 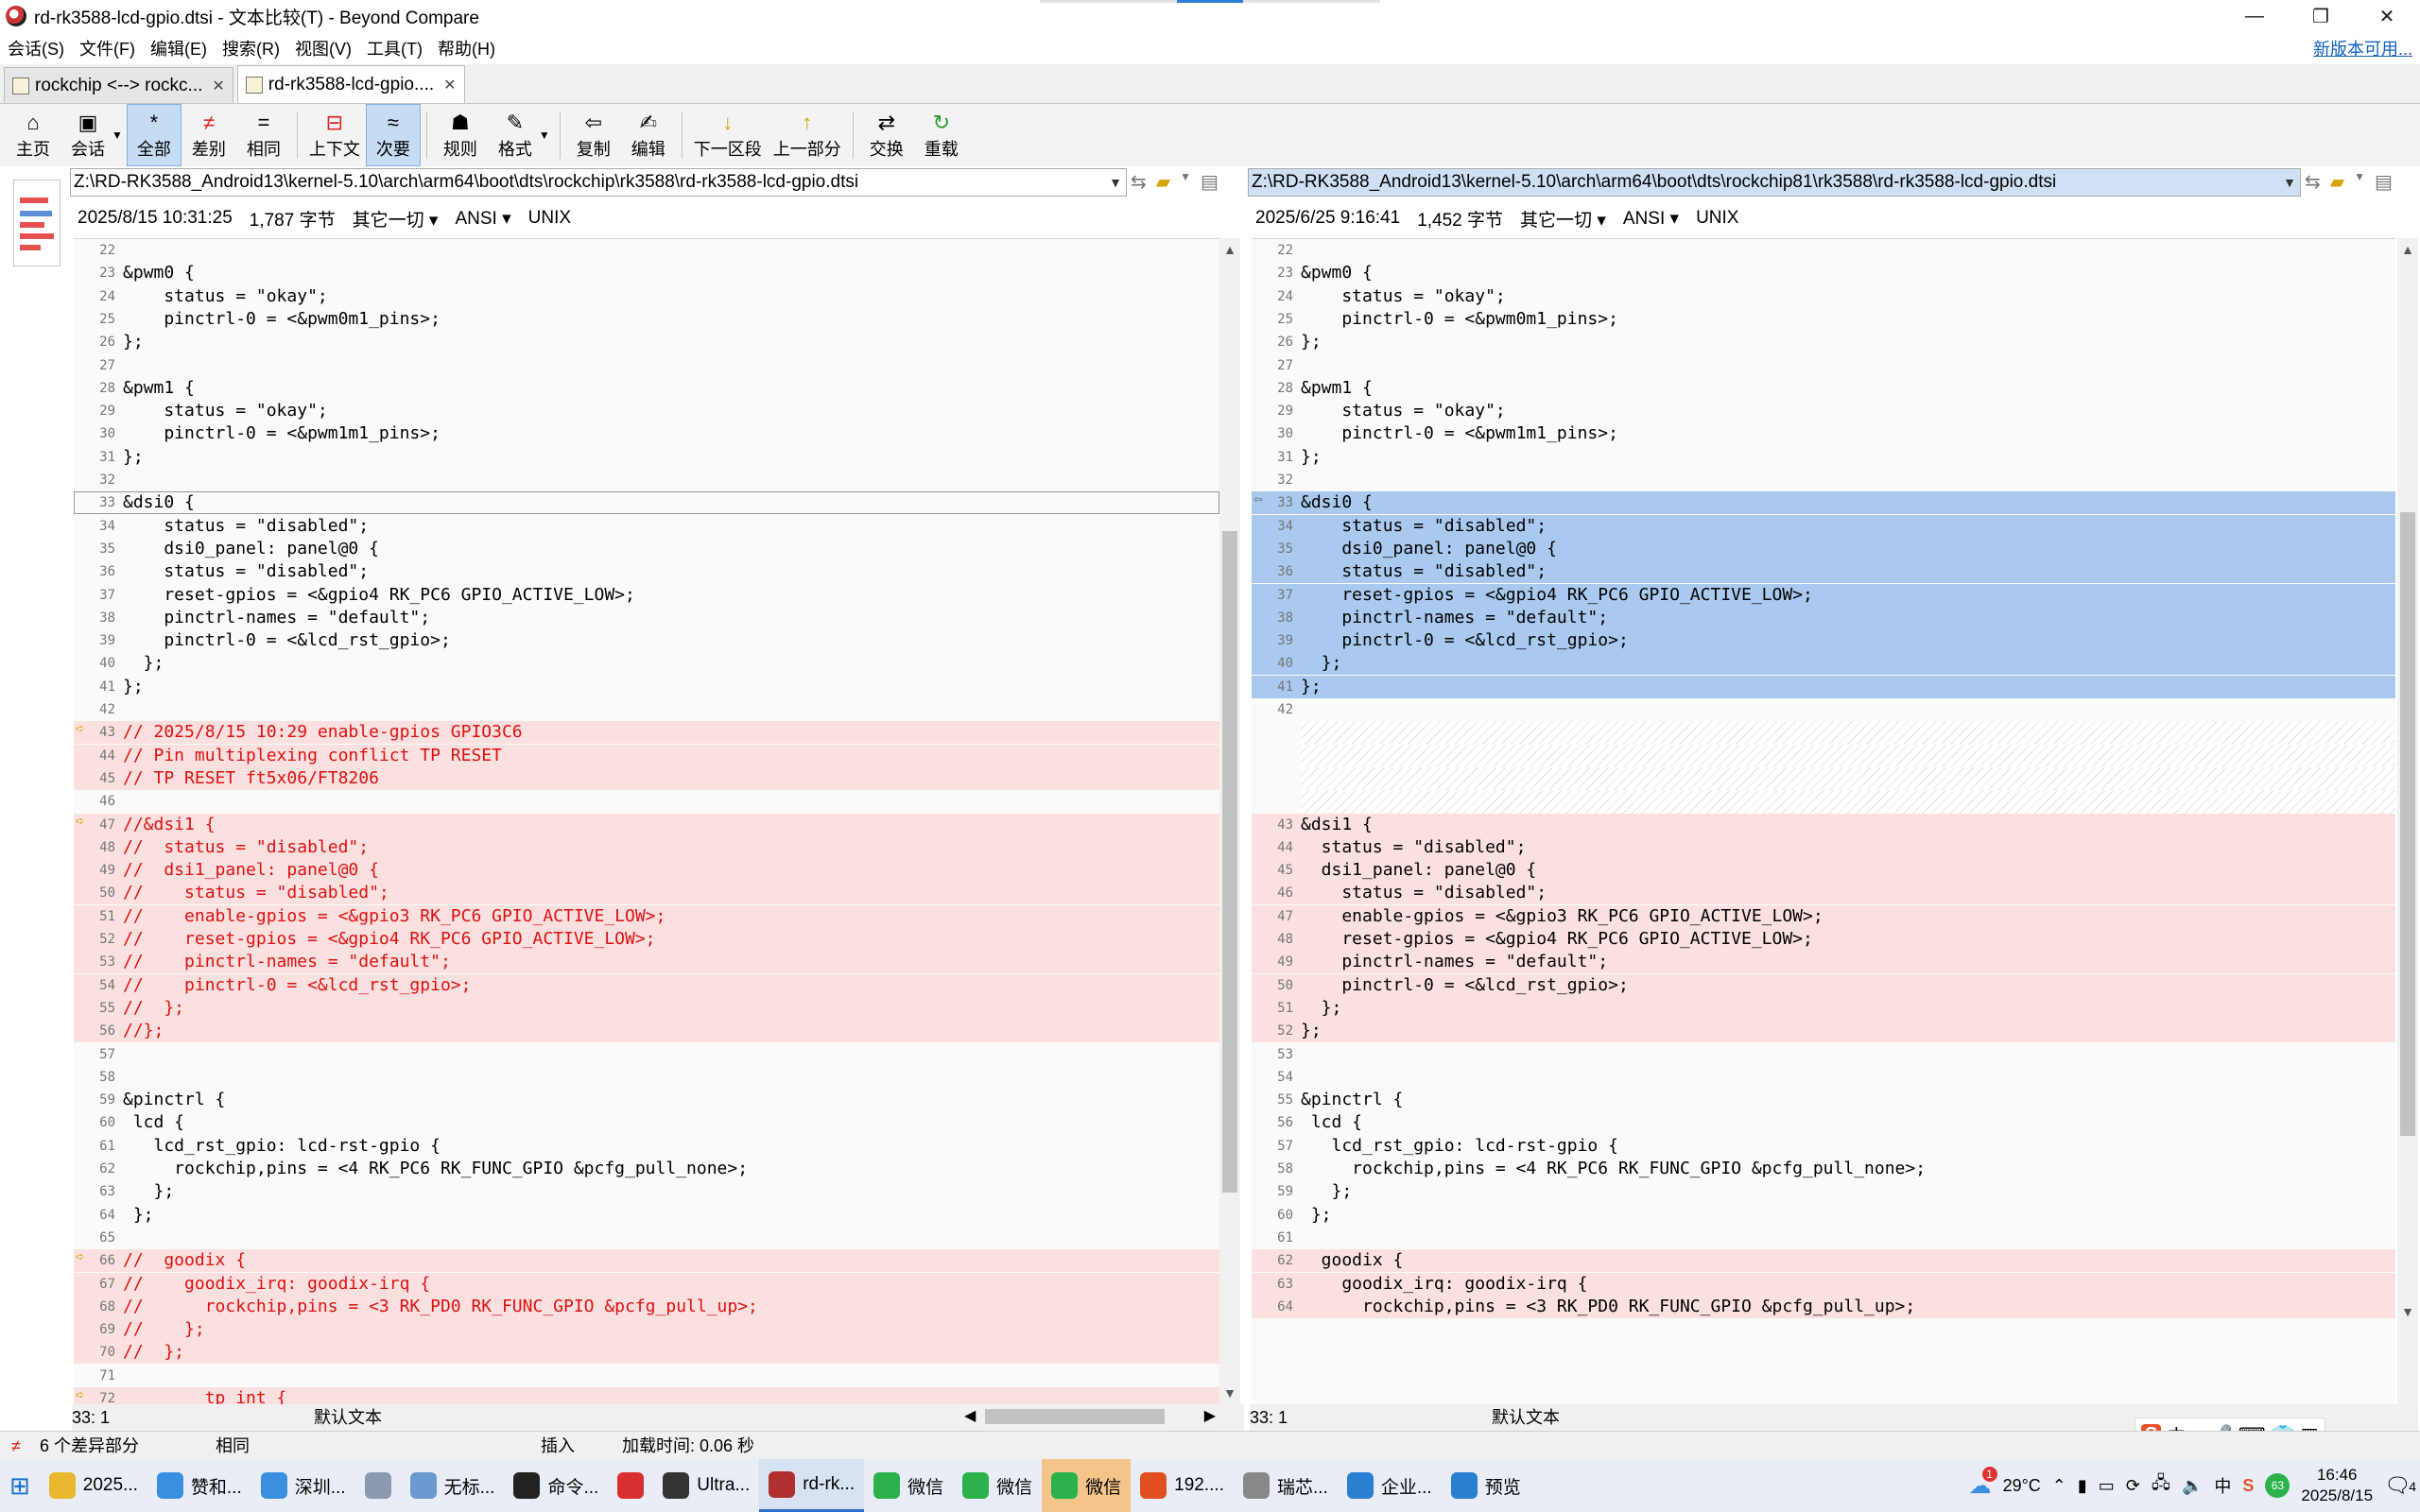 I want to click on code-line: 56 //};, so click(x=646, y=1031).